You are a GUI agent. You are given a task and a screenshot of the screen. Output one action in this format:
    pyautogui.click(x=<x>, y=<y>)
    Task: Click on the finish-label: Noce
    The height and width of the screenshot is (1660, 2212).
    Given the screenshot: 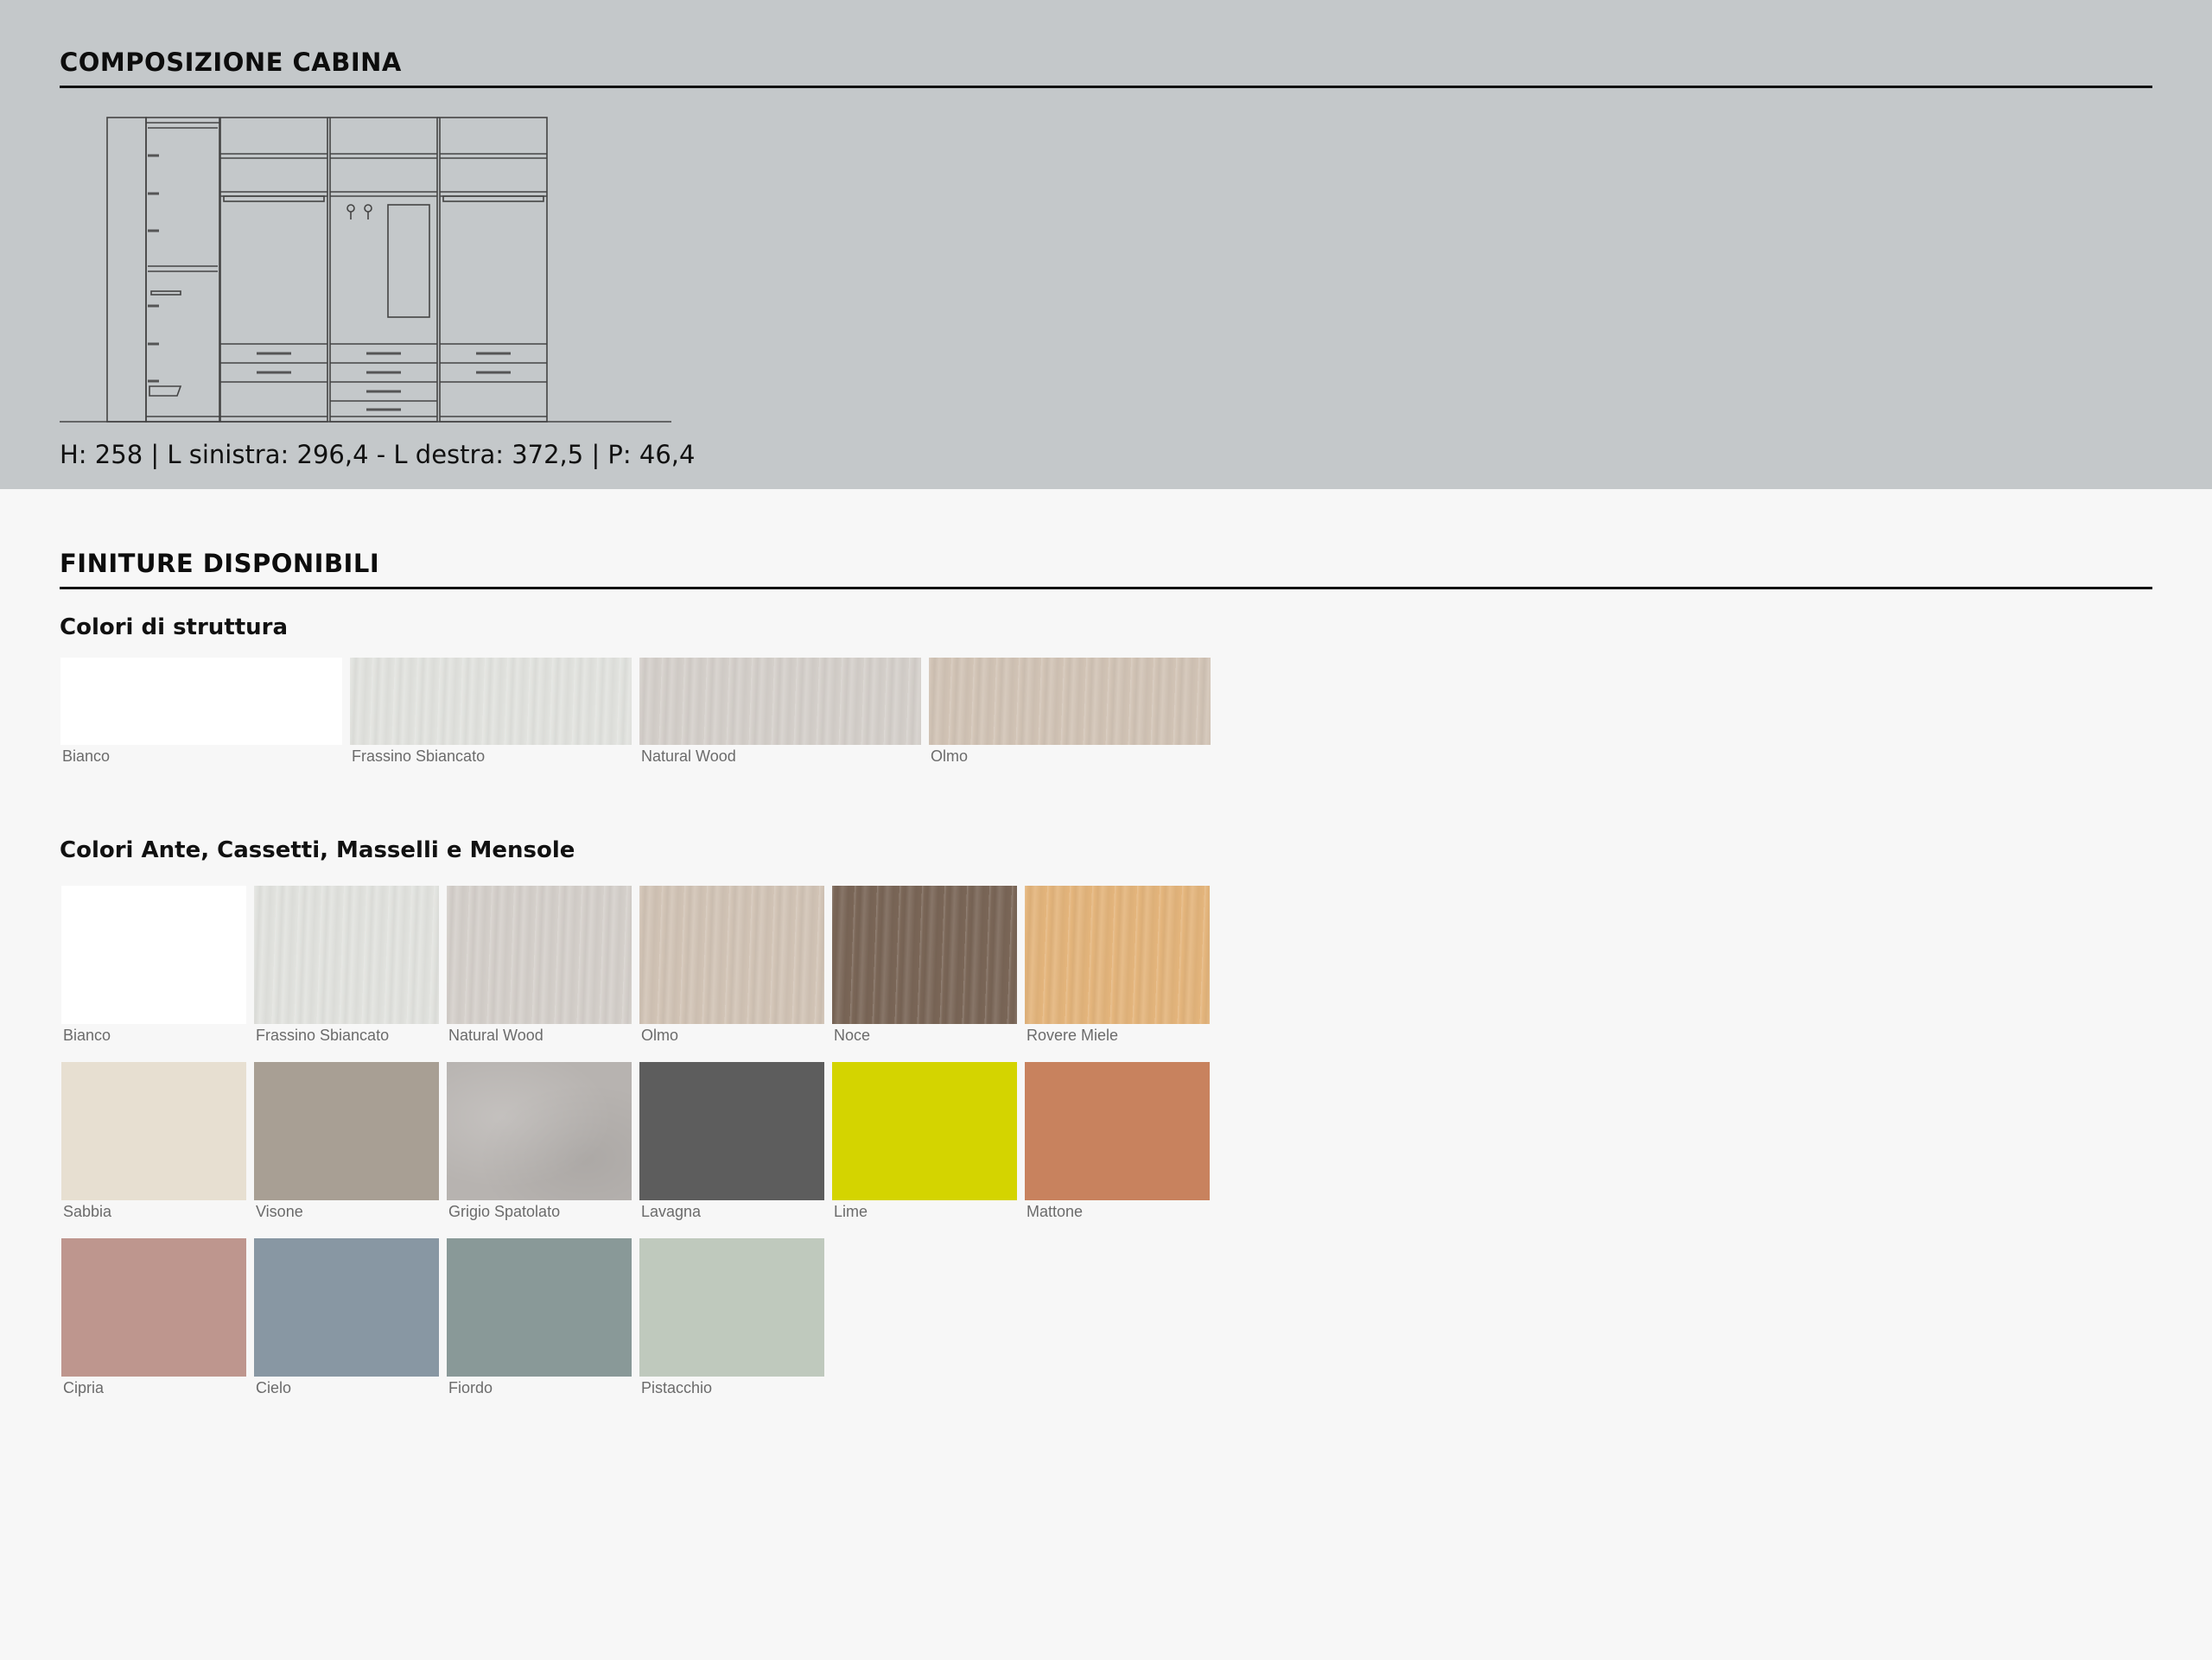 What is the action you would take?
    pyautogui.click(x=852, y=1035)
    